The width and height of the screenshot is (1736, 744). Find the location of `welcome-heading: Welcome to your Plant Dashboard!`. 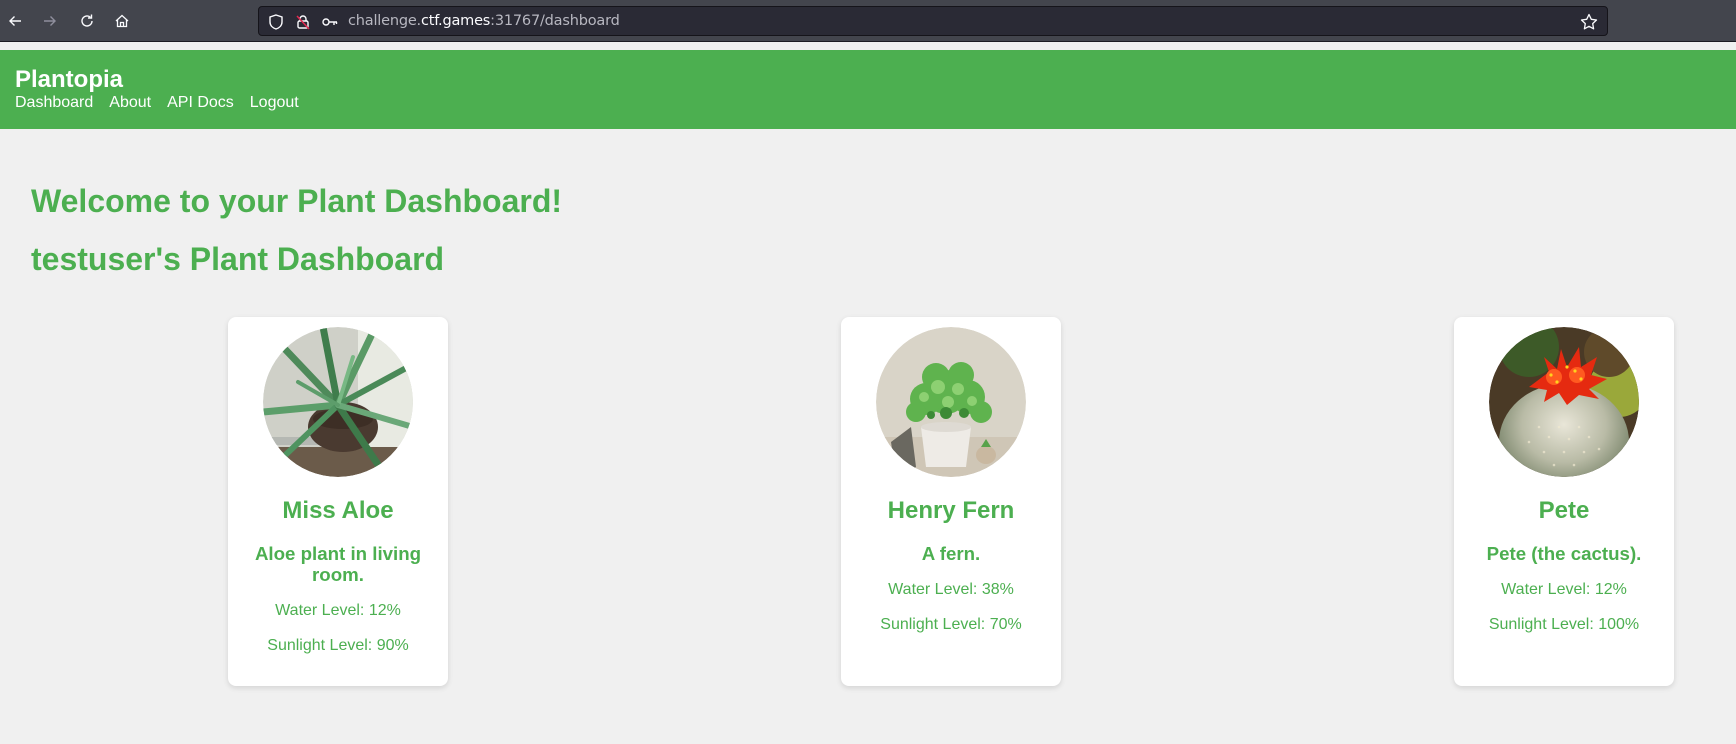

welcome-heading: Welcome to your Plant Dashboard! is located at coordinates (297, 201).